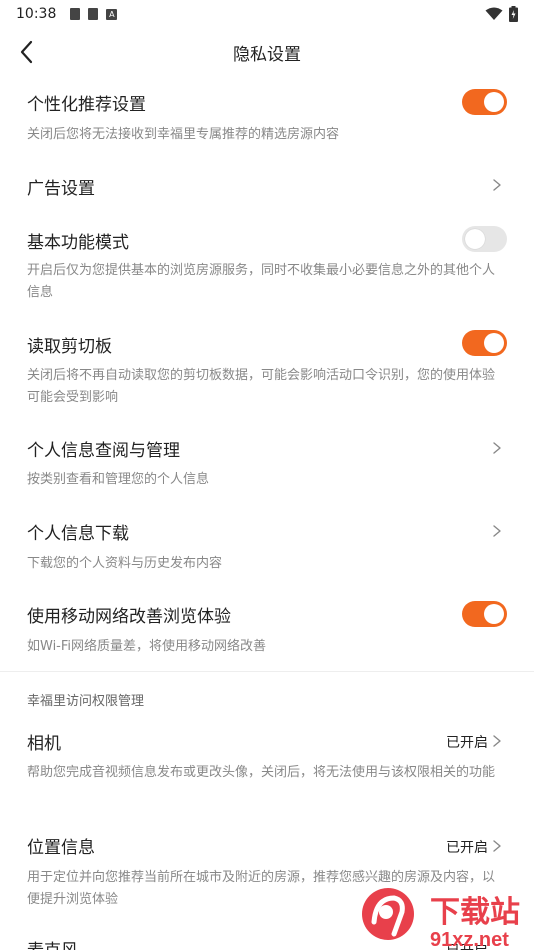 Image resolution: width=534 pixels, height=950 pixels. I want to click on watermark-logo: 下载站 91xz.net, so click(446, 917).